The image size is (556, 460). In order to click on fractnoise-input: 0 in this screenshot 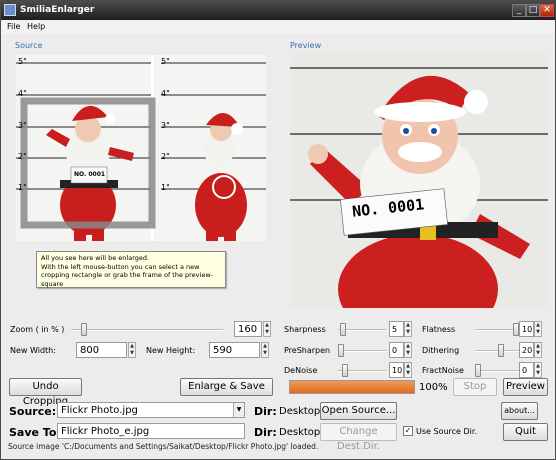, I will do `click(526, 370)`.